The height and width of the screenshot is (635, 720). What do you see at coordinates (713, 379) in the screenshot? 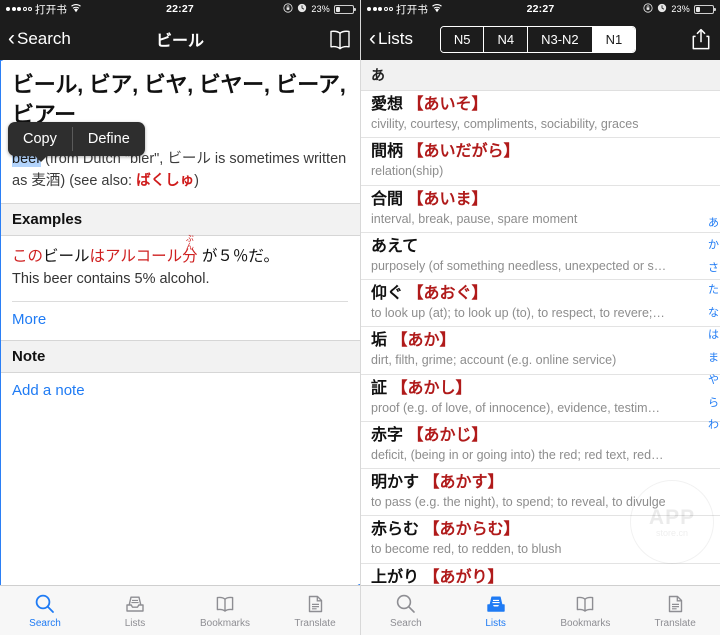
I see `index-letter: や` at bounding box center [713, 379].